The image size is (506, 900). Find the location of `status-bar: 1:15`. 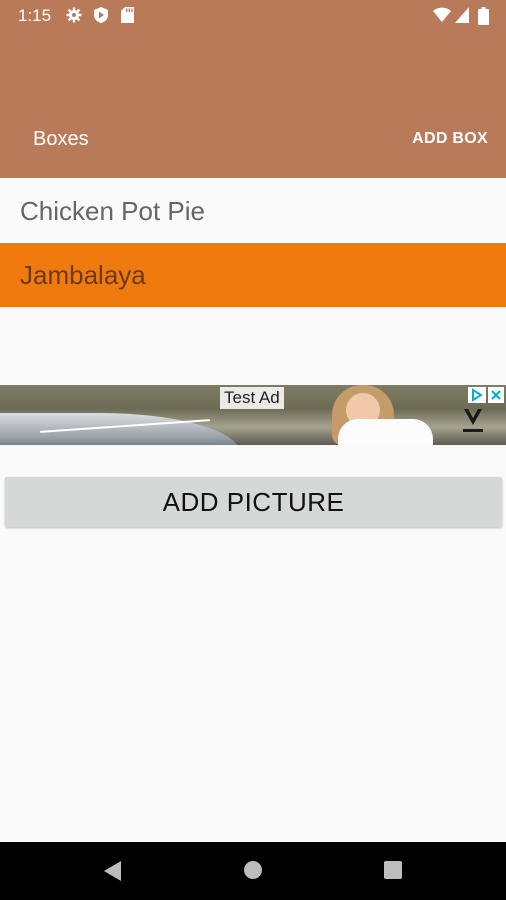

status-bar: 1:15 is located at coordinates (253, 16).